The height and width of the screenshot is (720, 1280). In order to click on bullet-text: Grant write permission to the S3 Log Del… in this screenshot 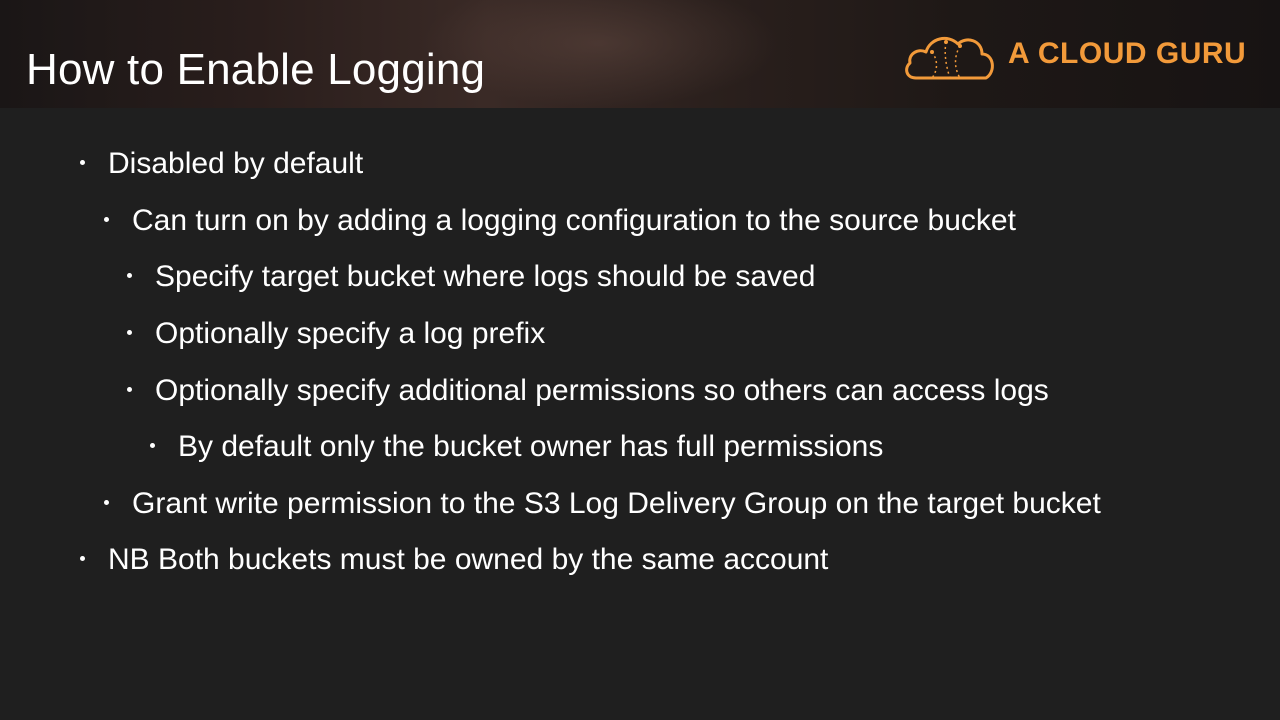, I will do `click(616, 503)`.